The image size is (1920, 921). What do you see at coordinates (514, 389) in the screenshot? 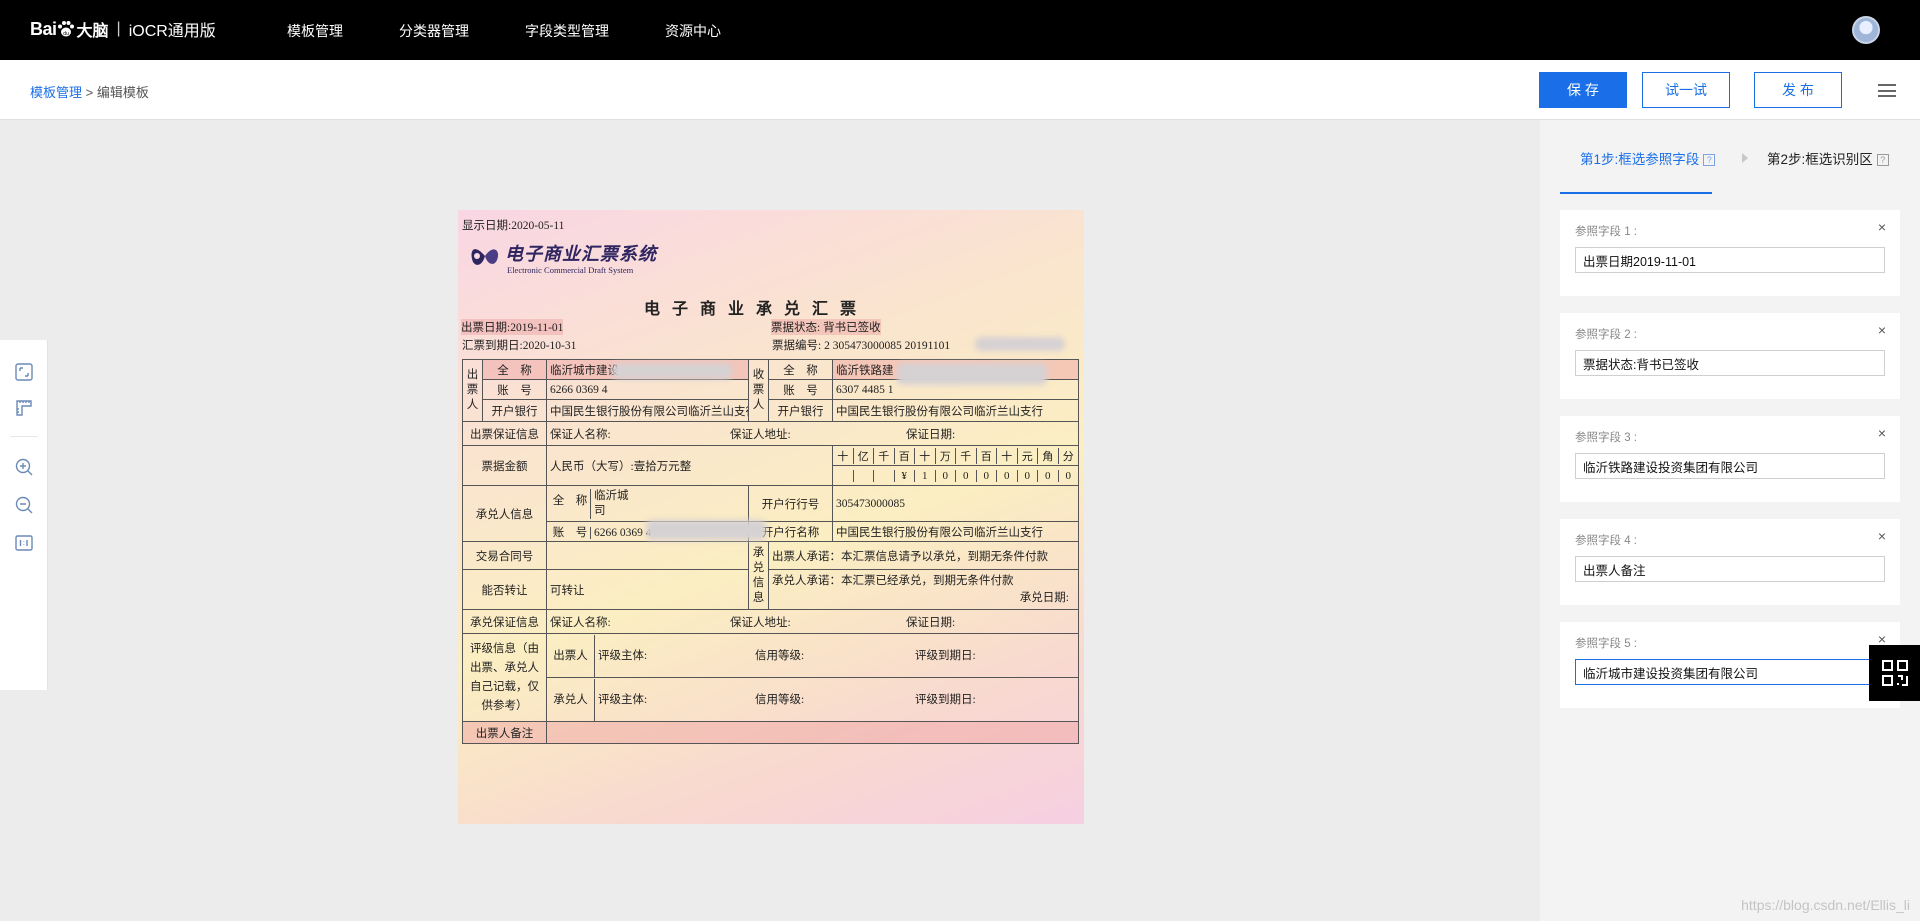
I see `drawer-account-label: 账 号` at bounding box center [514, 389].